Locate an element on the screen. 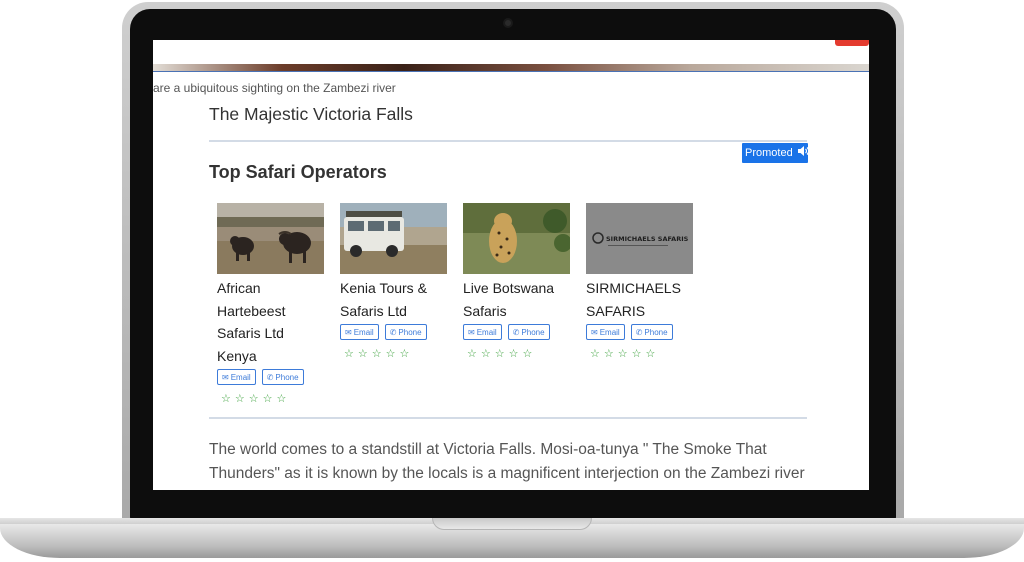  hero-divider is located at coordinates (511, 71).